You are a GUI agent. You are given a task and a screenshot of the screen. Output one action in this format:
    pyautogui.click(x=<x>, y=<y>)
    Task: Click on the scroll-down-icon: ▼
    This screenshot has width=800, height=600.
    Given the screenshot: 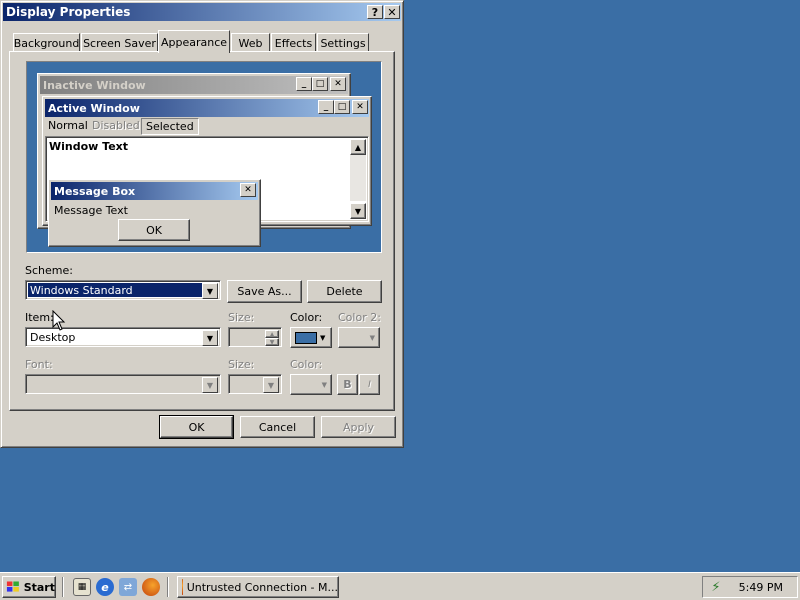 What is the action you would take?
    pyautogui.click(x=358, y=211)
    